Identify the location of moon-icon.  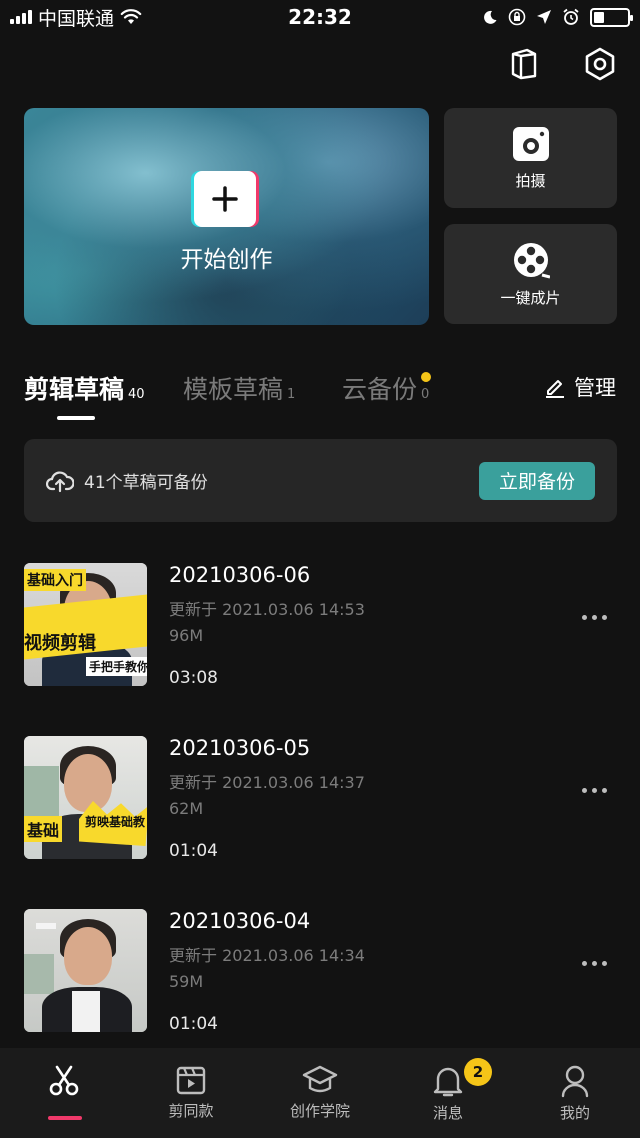
(490, 17).